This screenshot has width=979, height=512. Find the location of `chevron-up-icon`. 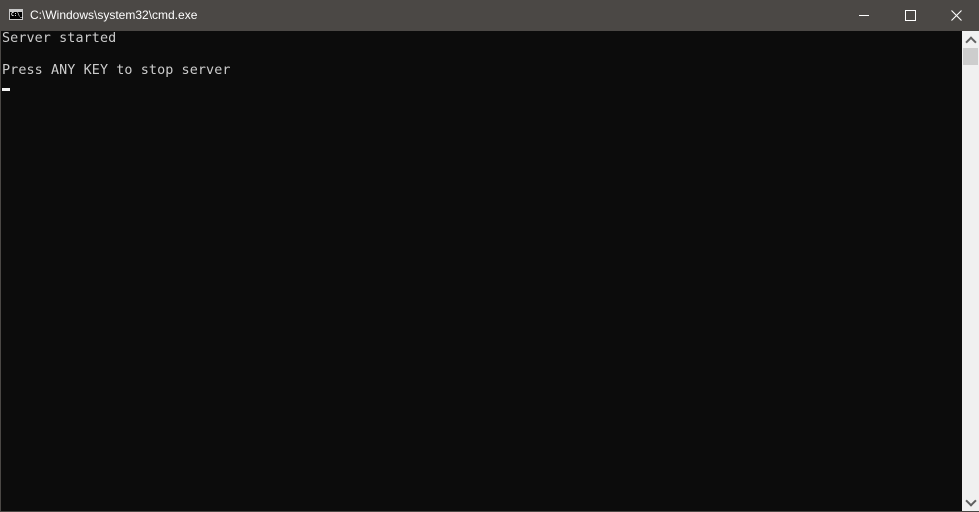

chevron-up-icon is located at coordinates (970, 41).